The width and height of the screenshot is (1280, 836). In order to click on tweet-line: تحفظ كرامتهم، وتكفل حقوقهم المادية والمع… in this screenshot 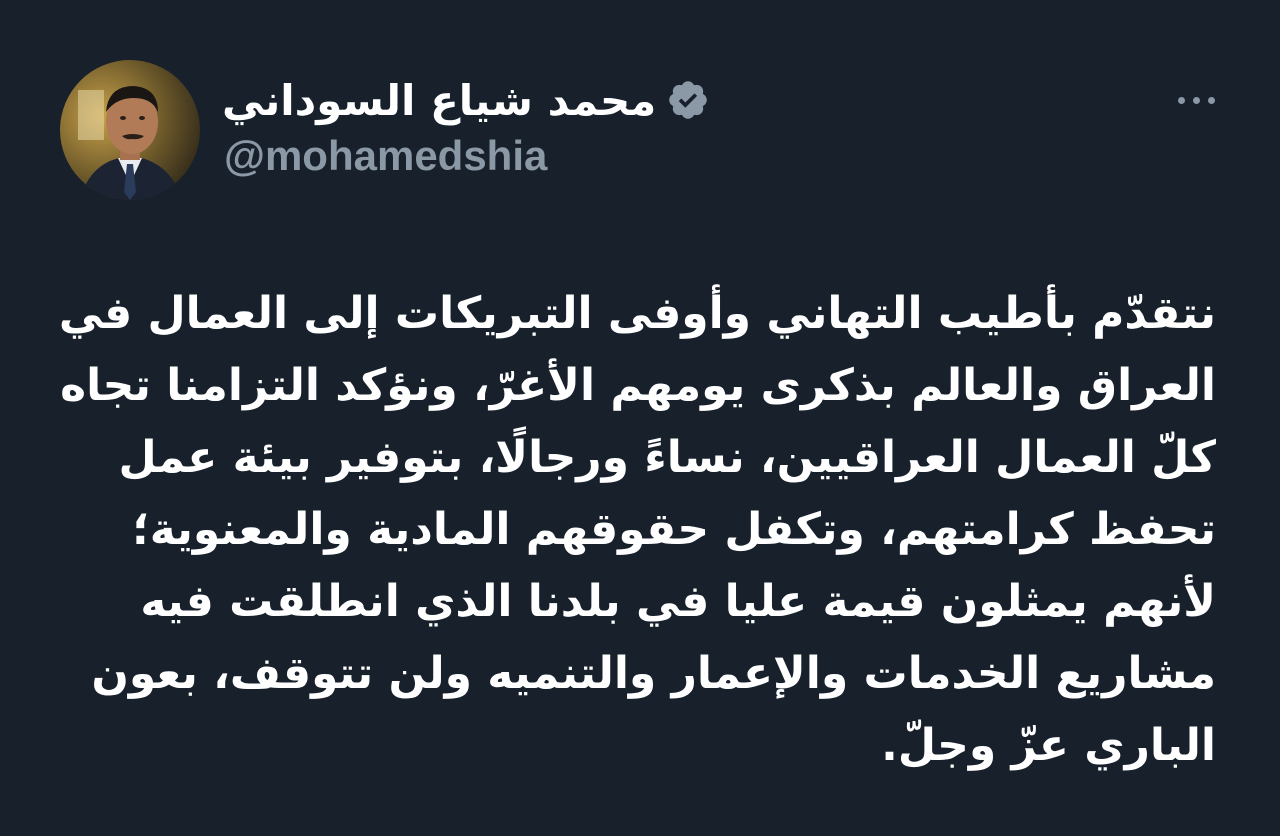, I will do `click(674, 529)`.